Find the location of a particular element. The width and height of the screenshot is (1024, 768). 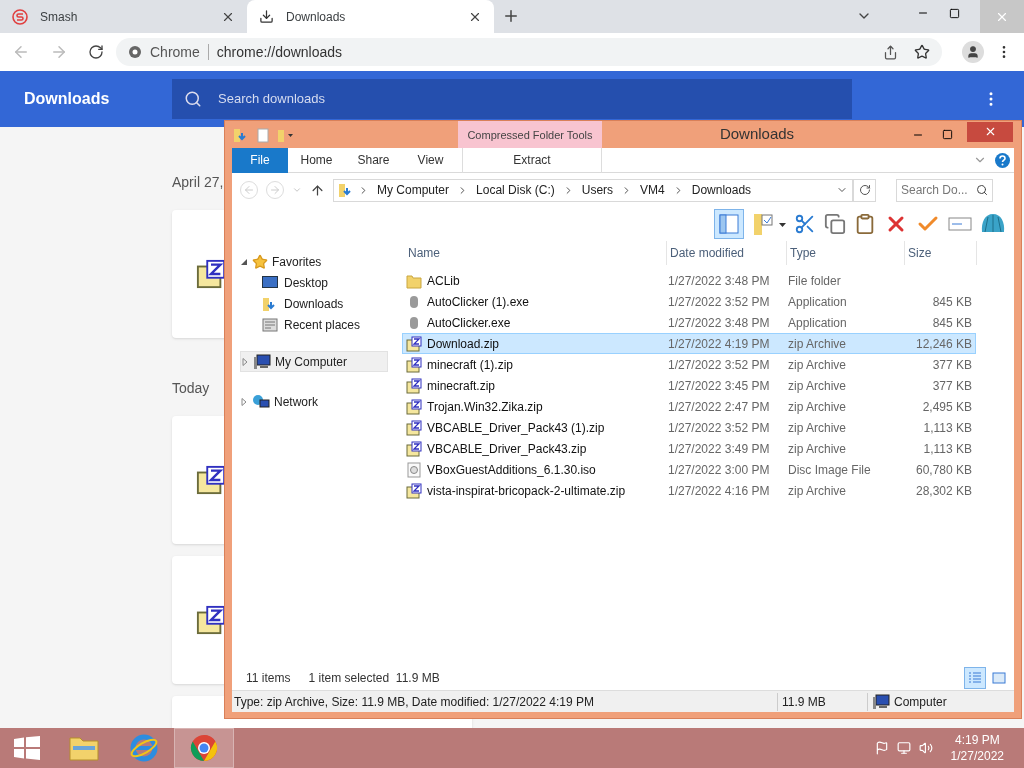

flag-icon is located at coordinates (881, 748).